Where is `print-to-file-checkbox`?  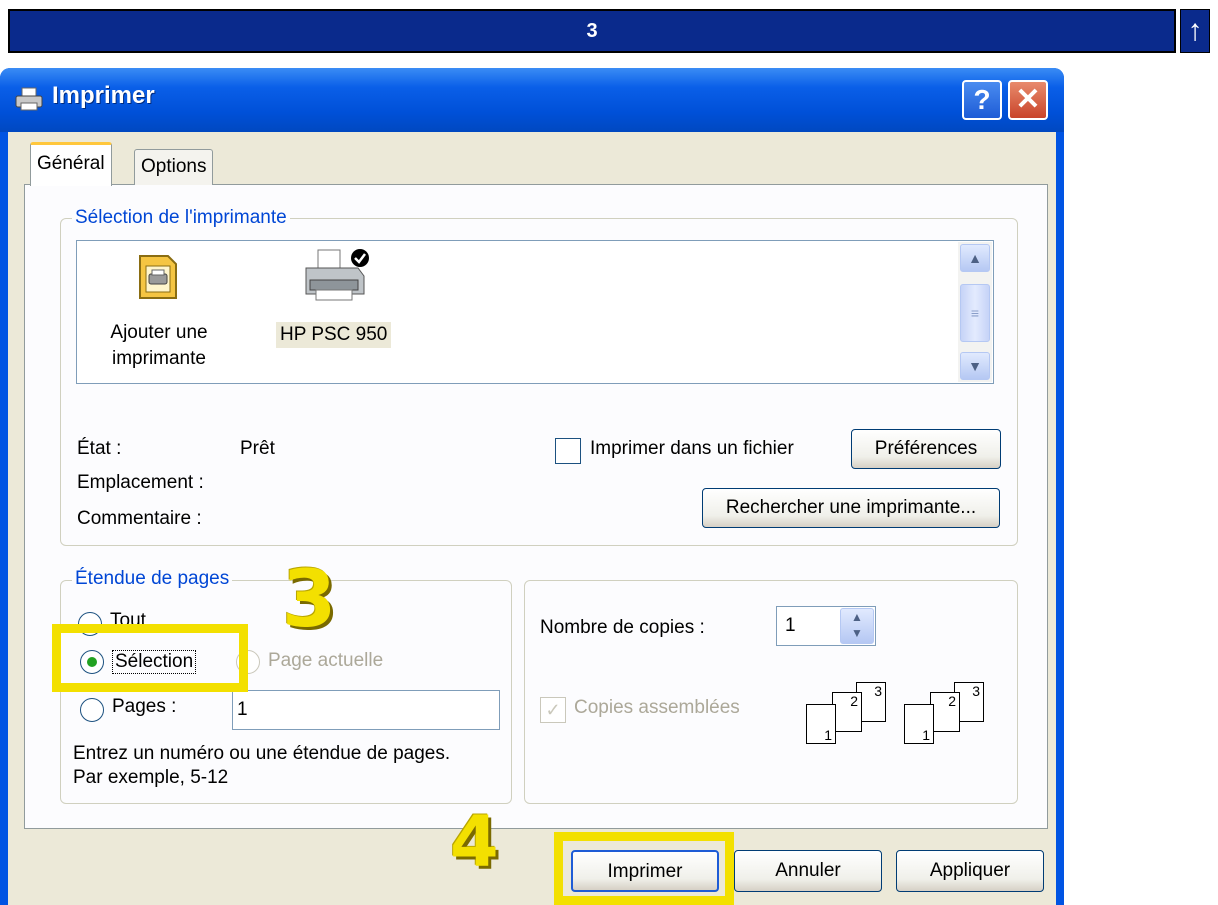 print-to-file-checkbox is located at coordinates (568, 451).